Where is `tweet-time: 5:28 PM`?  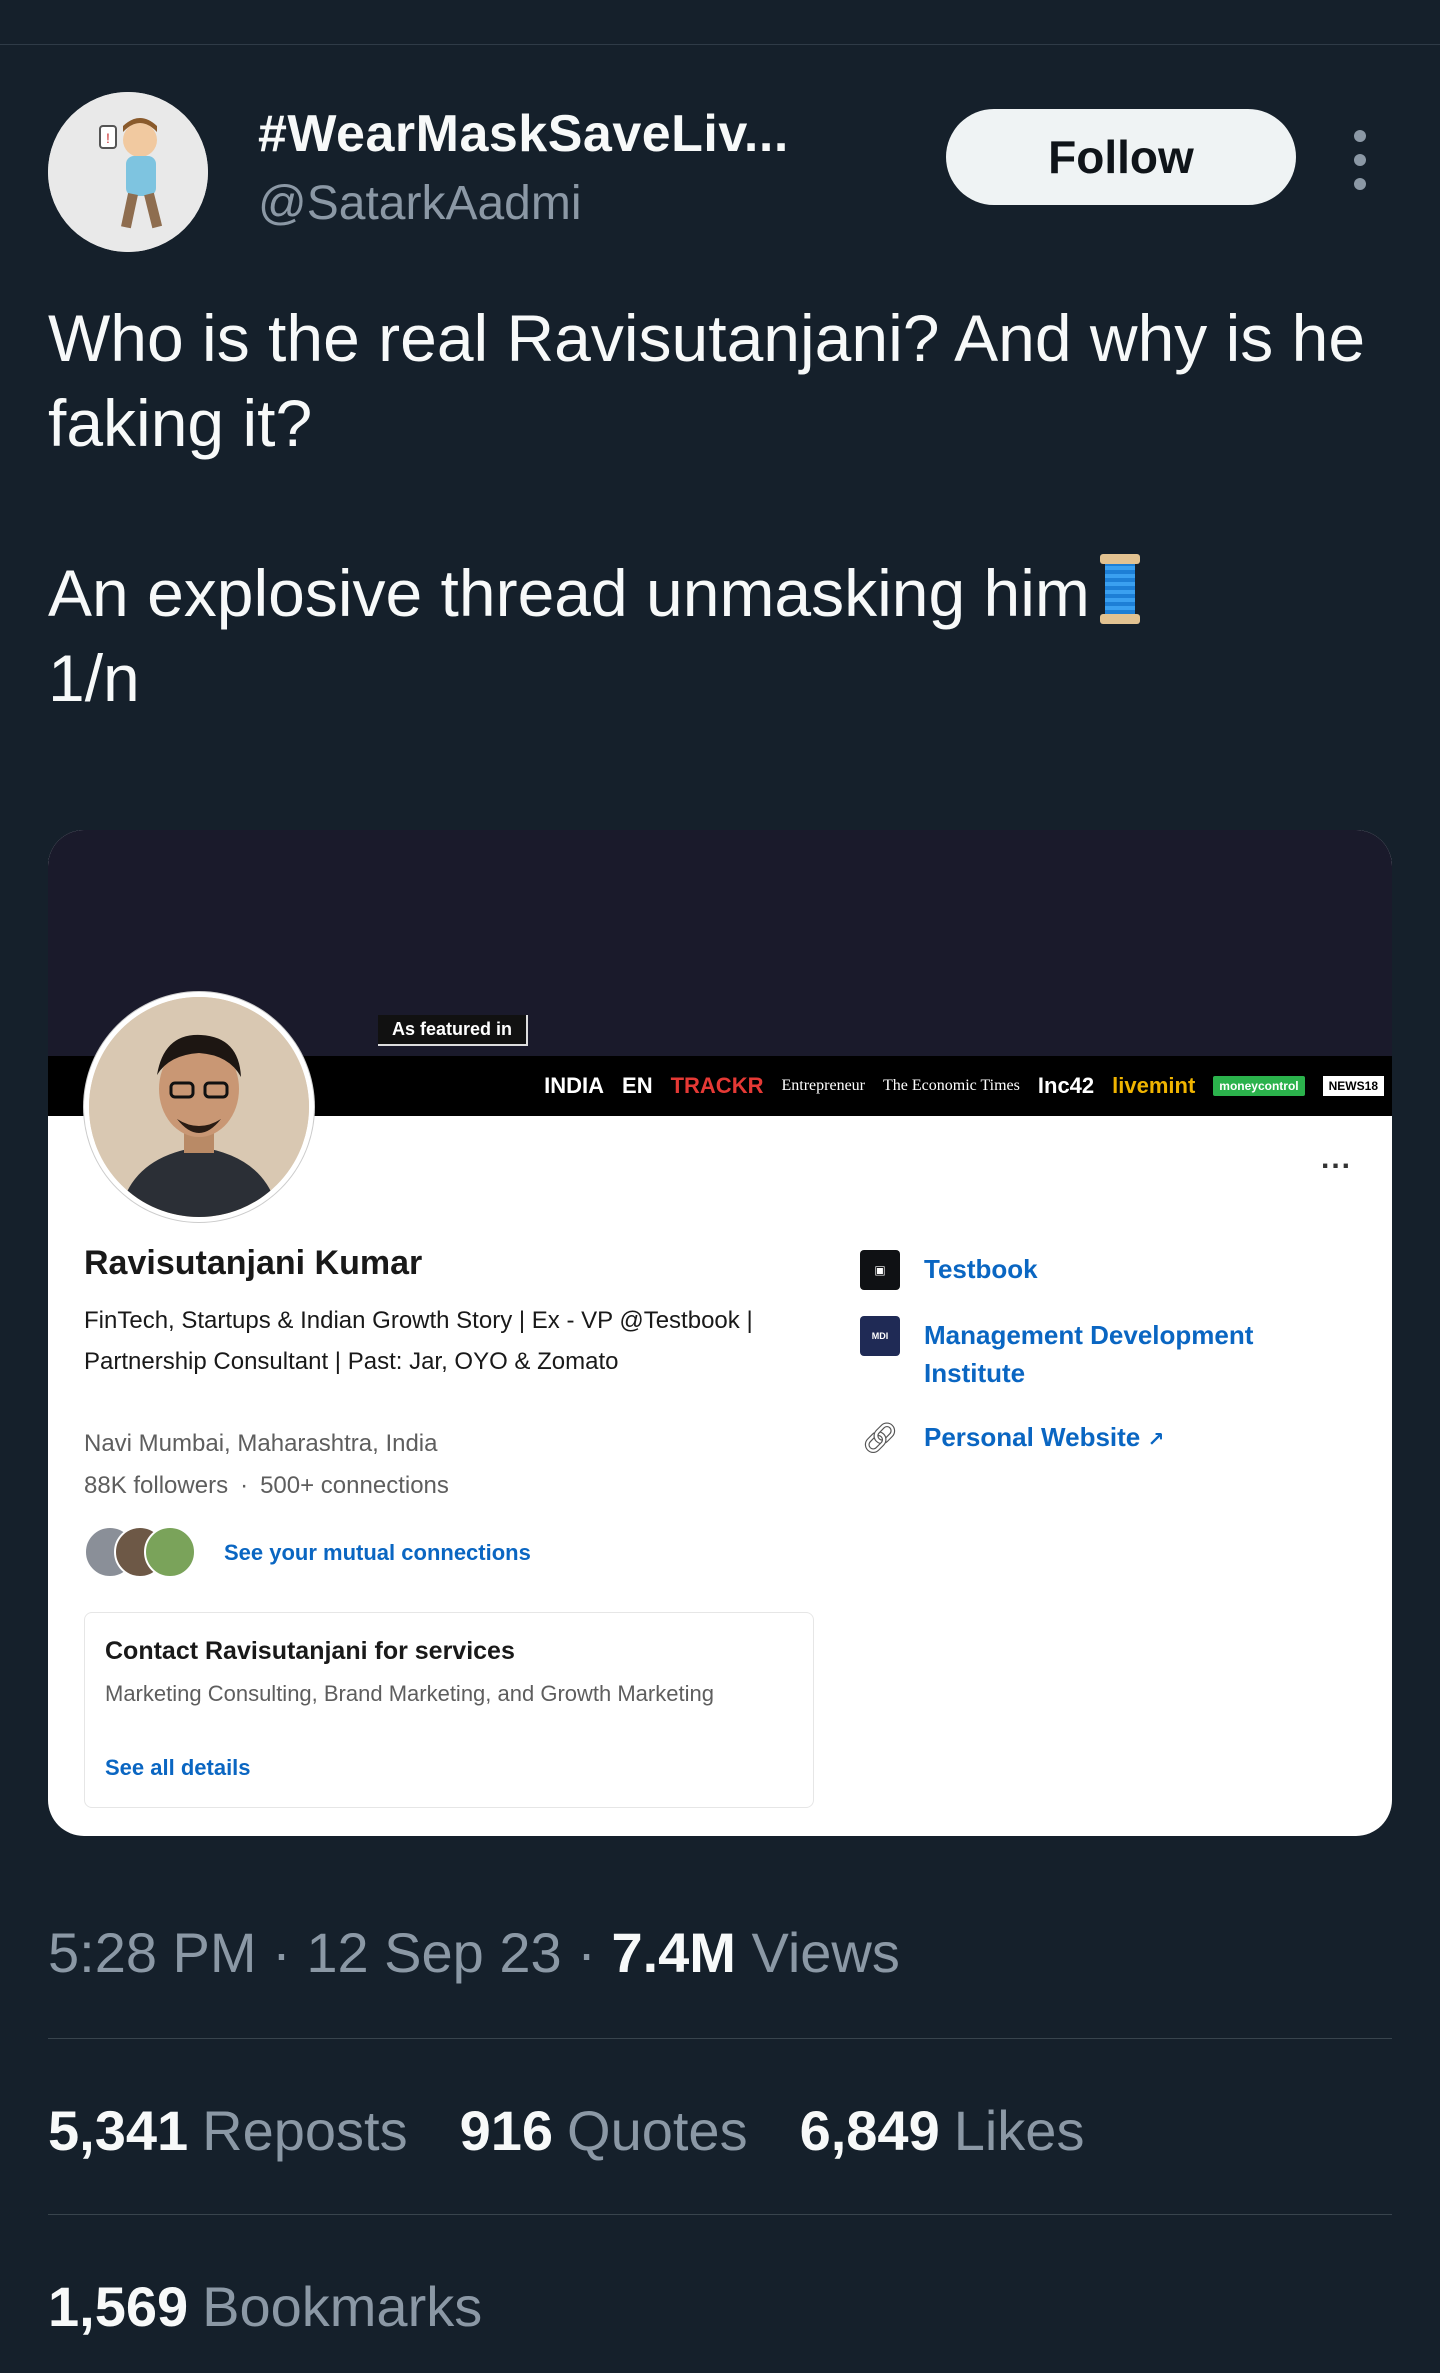 tweet-time: 5:28 PM is located at coordinates (152, 1952).